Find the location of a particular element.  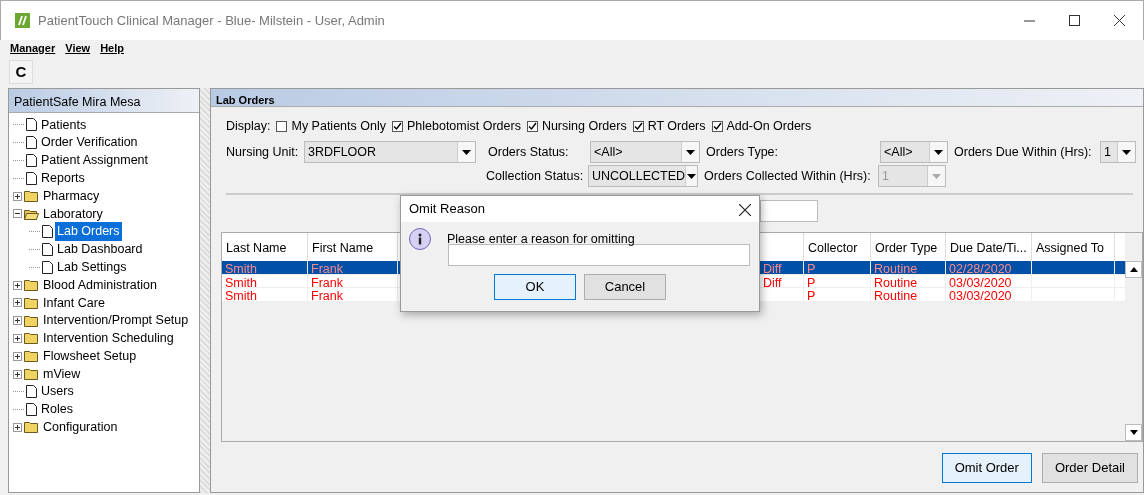

field-label: Orders Due Within (Hrs): is located at coordinates (1023, 152).